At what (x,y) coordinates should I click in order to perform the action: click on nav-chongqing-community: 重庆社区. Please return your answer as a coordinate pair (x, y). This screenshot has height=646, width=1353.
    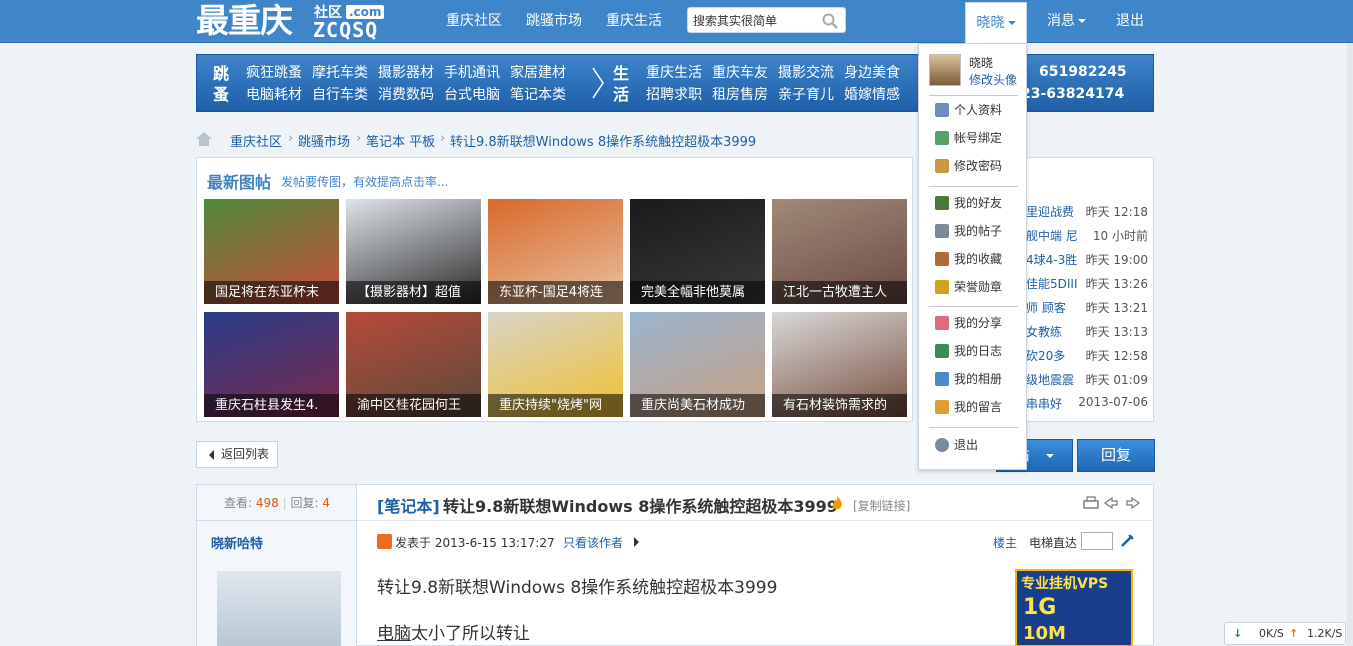
    Looking at the image, I should click on (474, 21).